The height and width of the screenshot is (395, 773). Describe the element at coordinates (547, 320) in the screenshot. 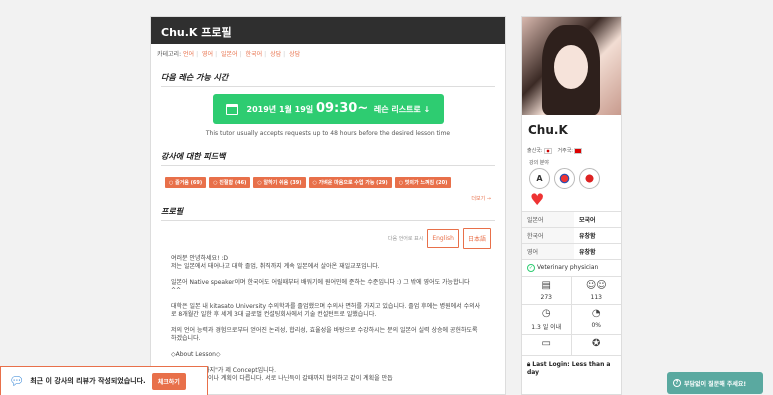

I see `response-time-stat: ◷ 1.3 일 이내` at that location.